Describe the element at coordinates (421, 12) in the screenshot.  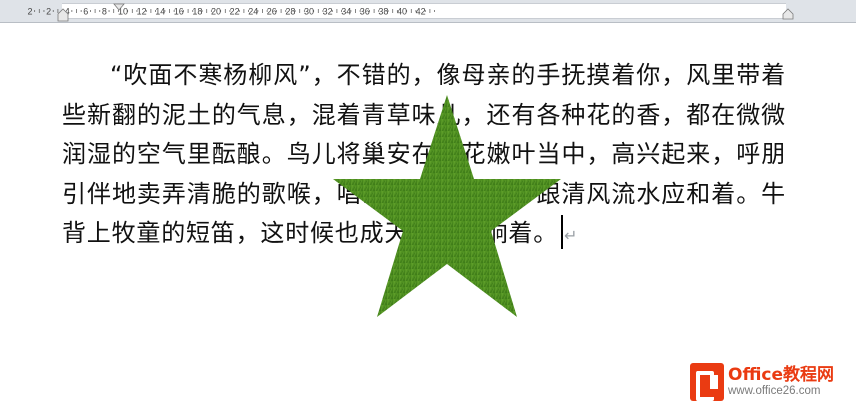
I see `ruler-label: 42` at that location.